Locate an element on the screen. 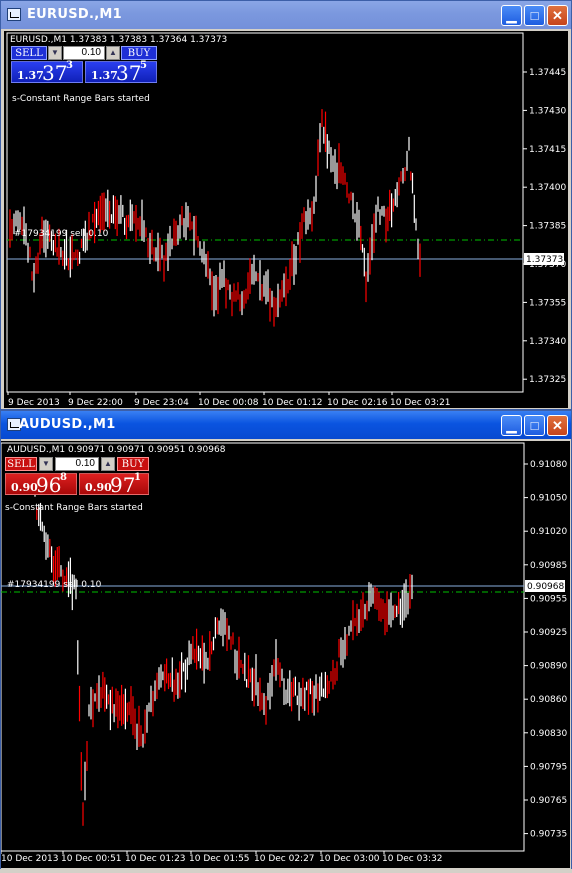  price-tick-label: 0.90985 is located at coordinates (548, 566).